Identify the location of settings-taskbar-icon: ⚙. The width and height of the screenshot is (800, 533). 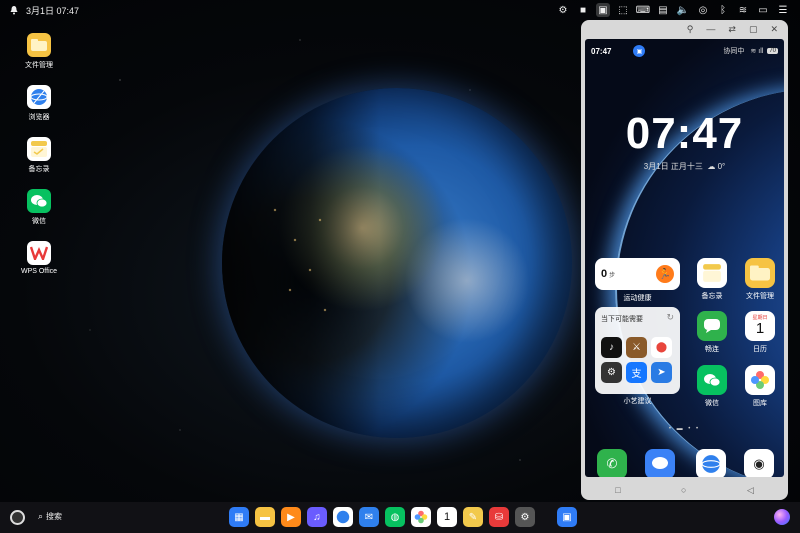
(525, 517).